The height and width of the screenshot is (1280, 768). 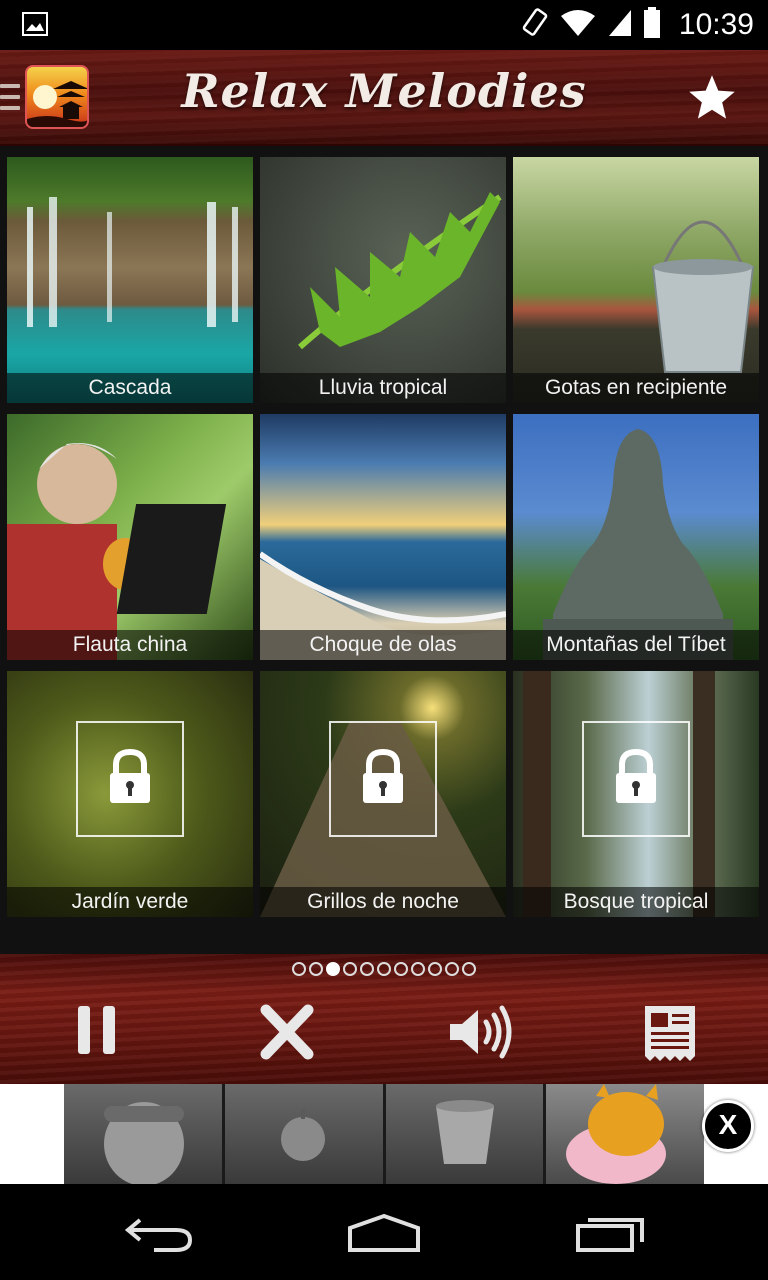 I want to click on stop-button, so click(x=287, y=1034).